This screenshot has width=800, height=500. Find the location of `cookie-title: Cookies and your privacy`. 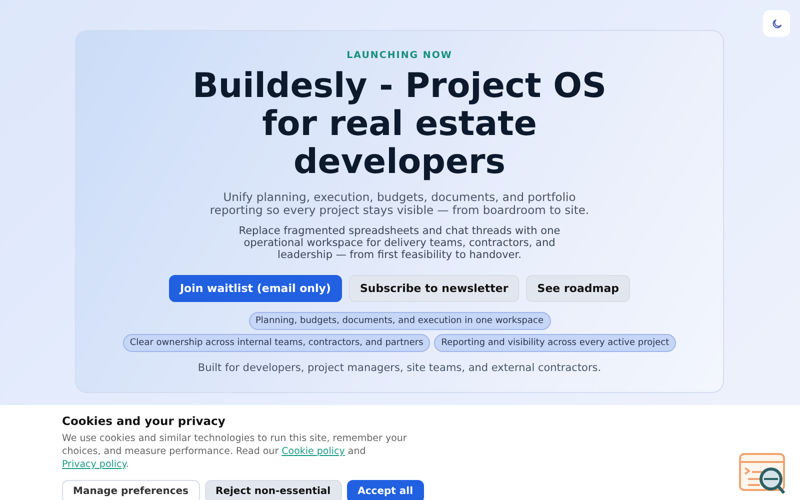

cookie-title: Cookies and your privacy is located at coordinates (144, 421).